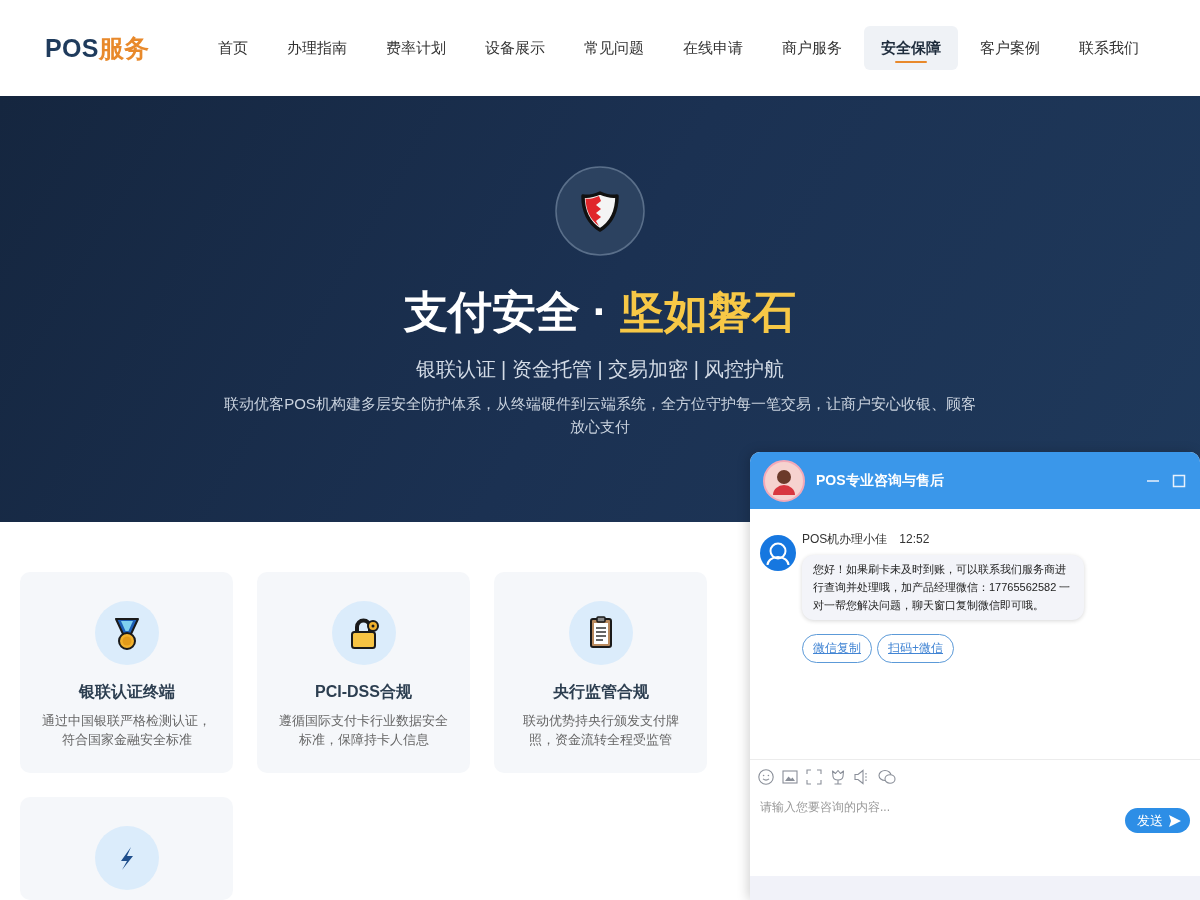 This screenshot has height=900, width=1200. I want to click on nav-tab: 首页, so click(233, 48).